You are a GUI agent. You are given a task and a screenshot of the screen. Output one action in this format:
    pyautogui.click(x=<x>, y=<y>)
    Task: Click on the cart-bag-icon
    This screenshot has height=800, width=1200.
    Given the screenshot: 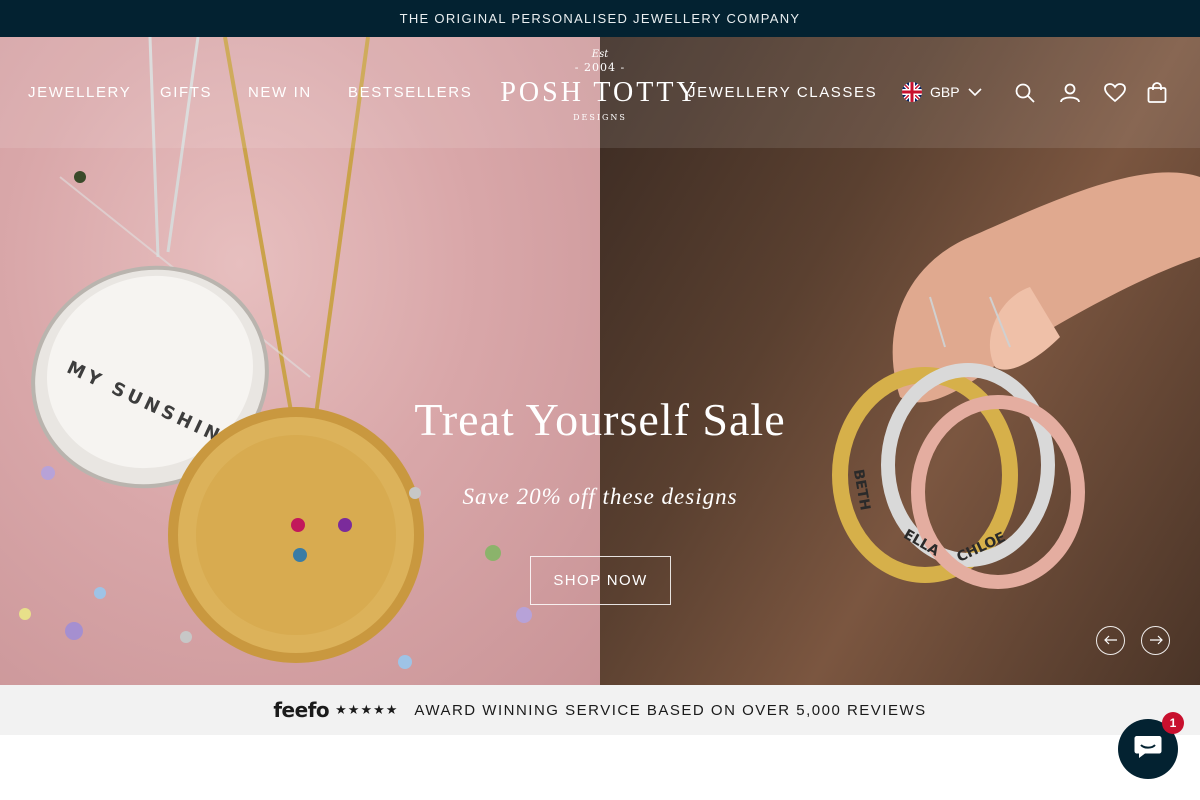 What is the action you would take?
    pyautogui.click(x=1157, y=93)
    